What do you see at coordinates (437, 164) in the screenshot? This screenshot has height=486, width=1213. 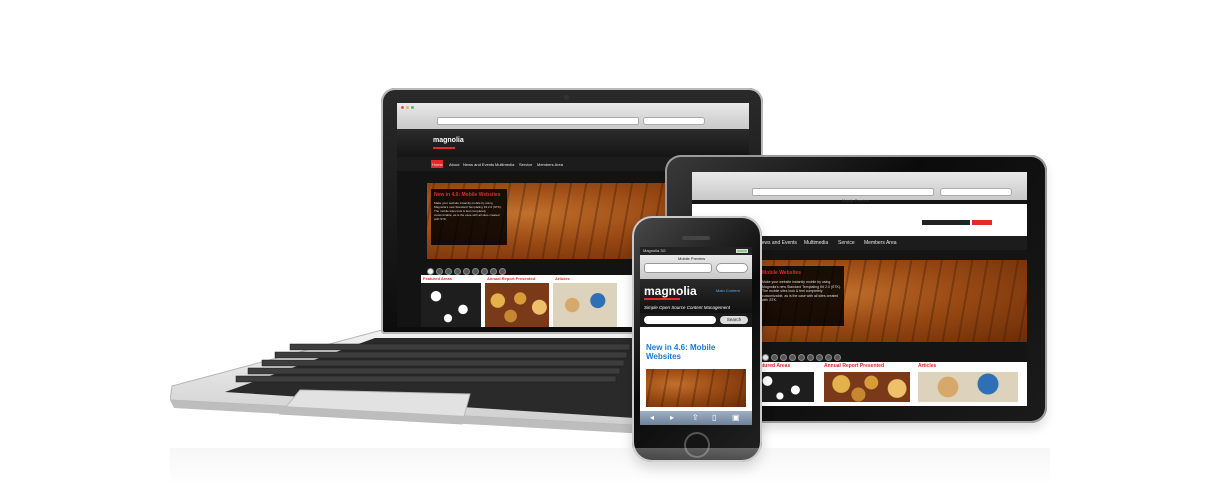 I see `laptop-nav-home: Home` at bounding box center [437, 164].